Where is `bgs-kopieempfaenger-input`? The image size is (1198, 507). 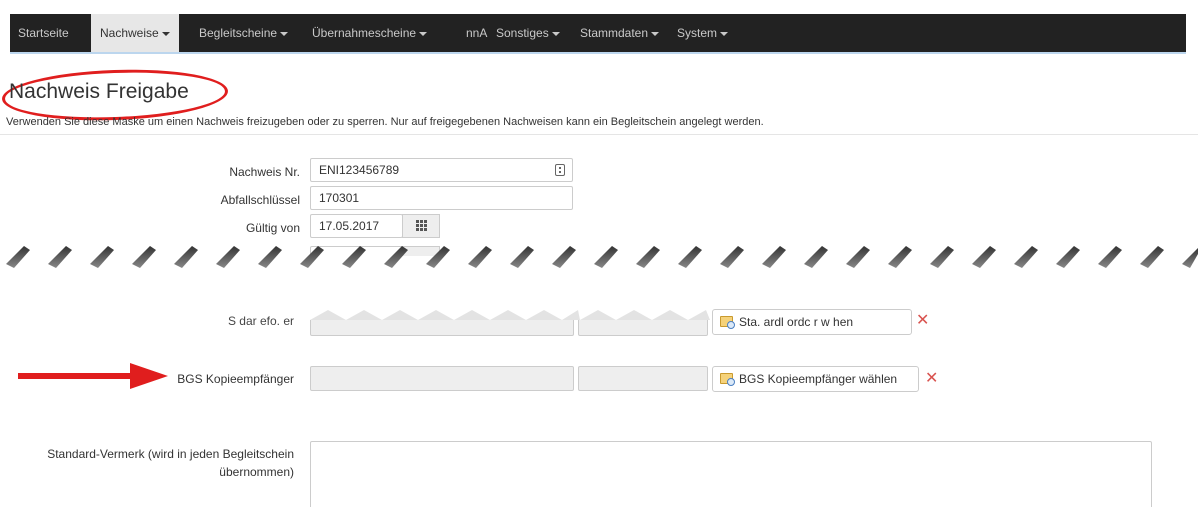
bgs-kopieempfaenger-input is located at coordinates (442, 378).